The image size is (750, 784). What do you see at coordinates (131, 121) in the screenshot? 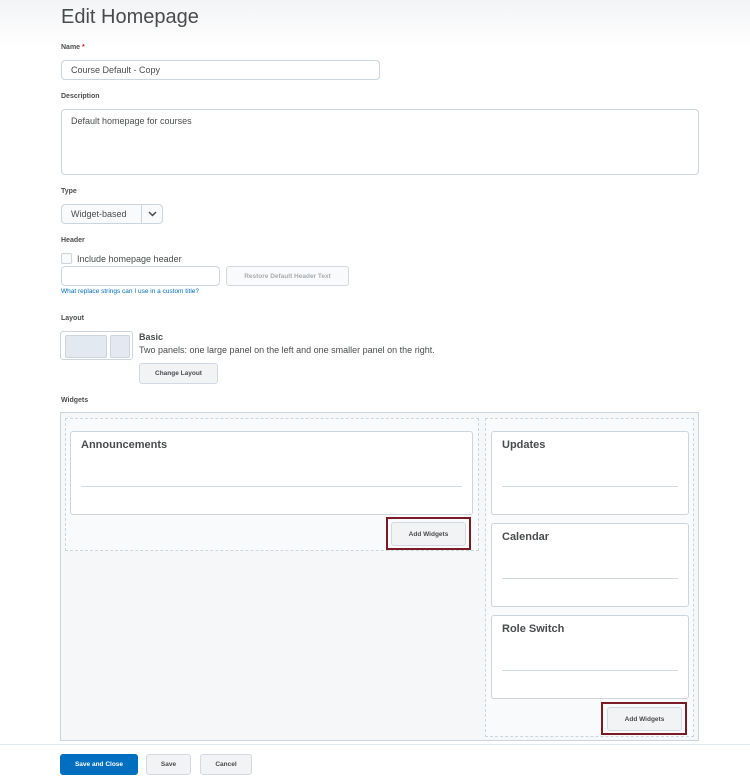
I see `description-value: Default homepage for courses` at bounding box center [131, 121].